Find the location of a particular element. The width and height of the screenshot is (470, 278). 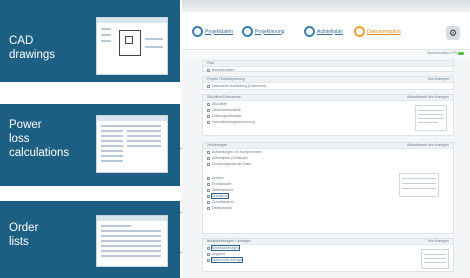

step-configuration: Projektierung is located at coordinates (263, 31).